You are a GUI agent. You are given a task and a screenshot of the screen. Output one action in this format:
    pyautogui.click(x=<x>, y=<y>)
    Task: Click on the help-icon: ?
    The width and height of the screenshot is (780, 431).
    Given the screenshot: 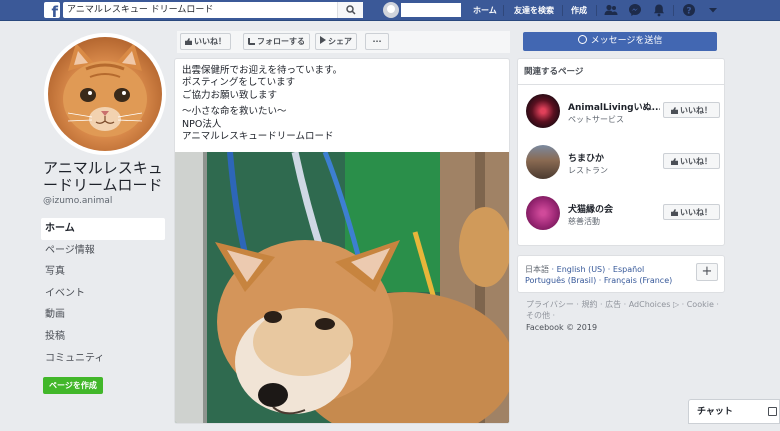 What is the action you would take?
    pyautogui.click(x=689, y=10)
    